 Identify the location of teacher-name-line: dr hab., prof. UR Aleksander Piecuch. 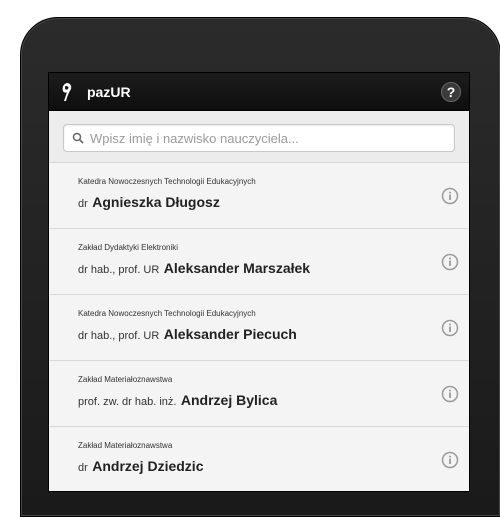
(266, 335).